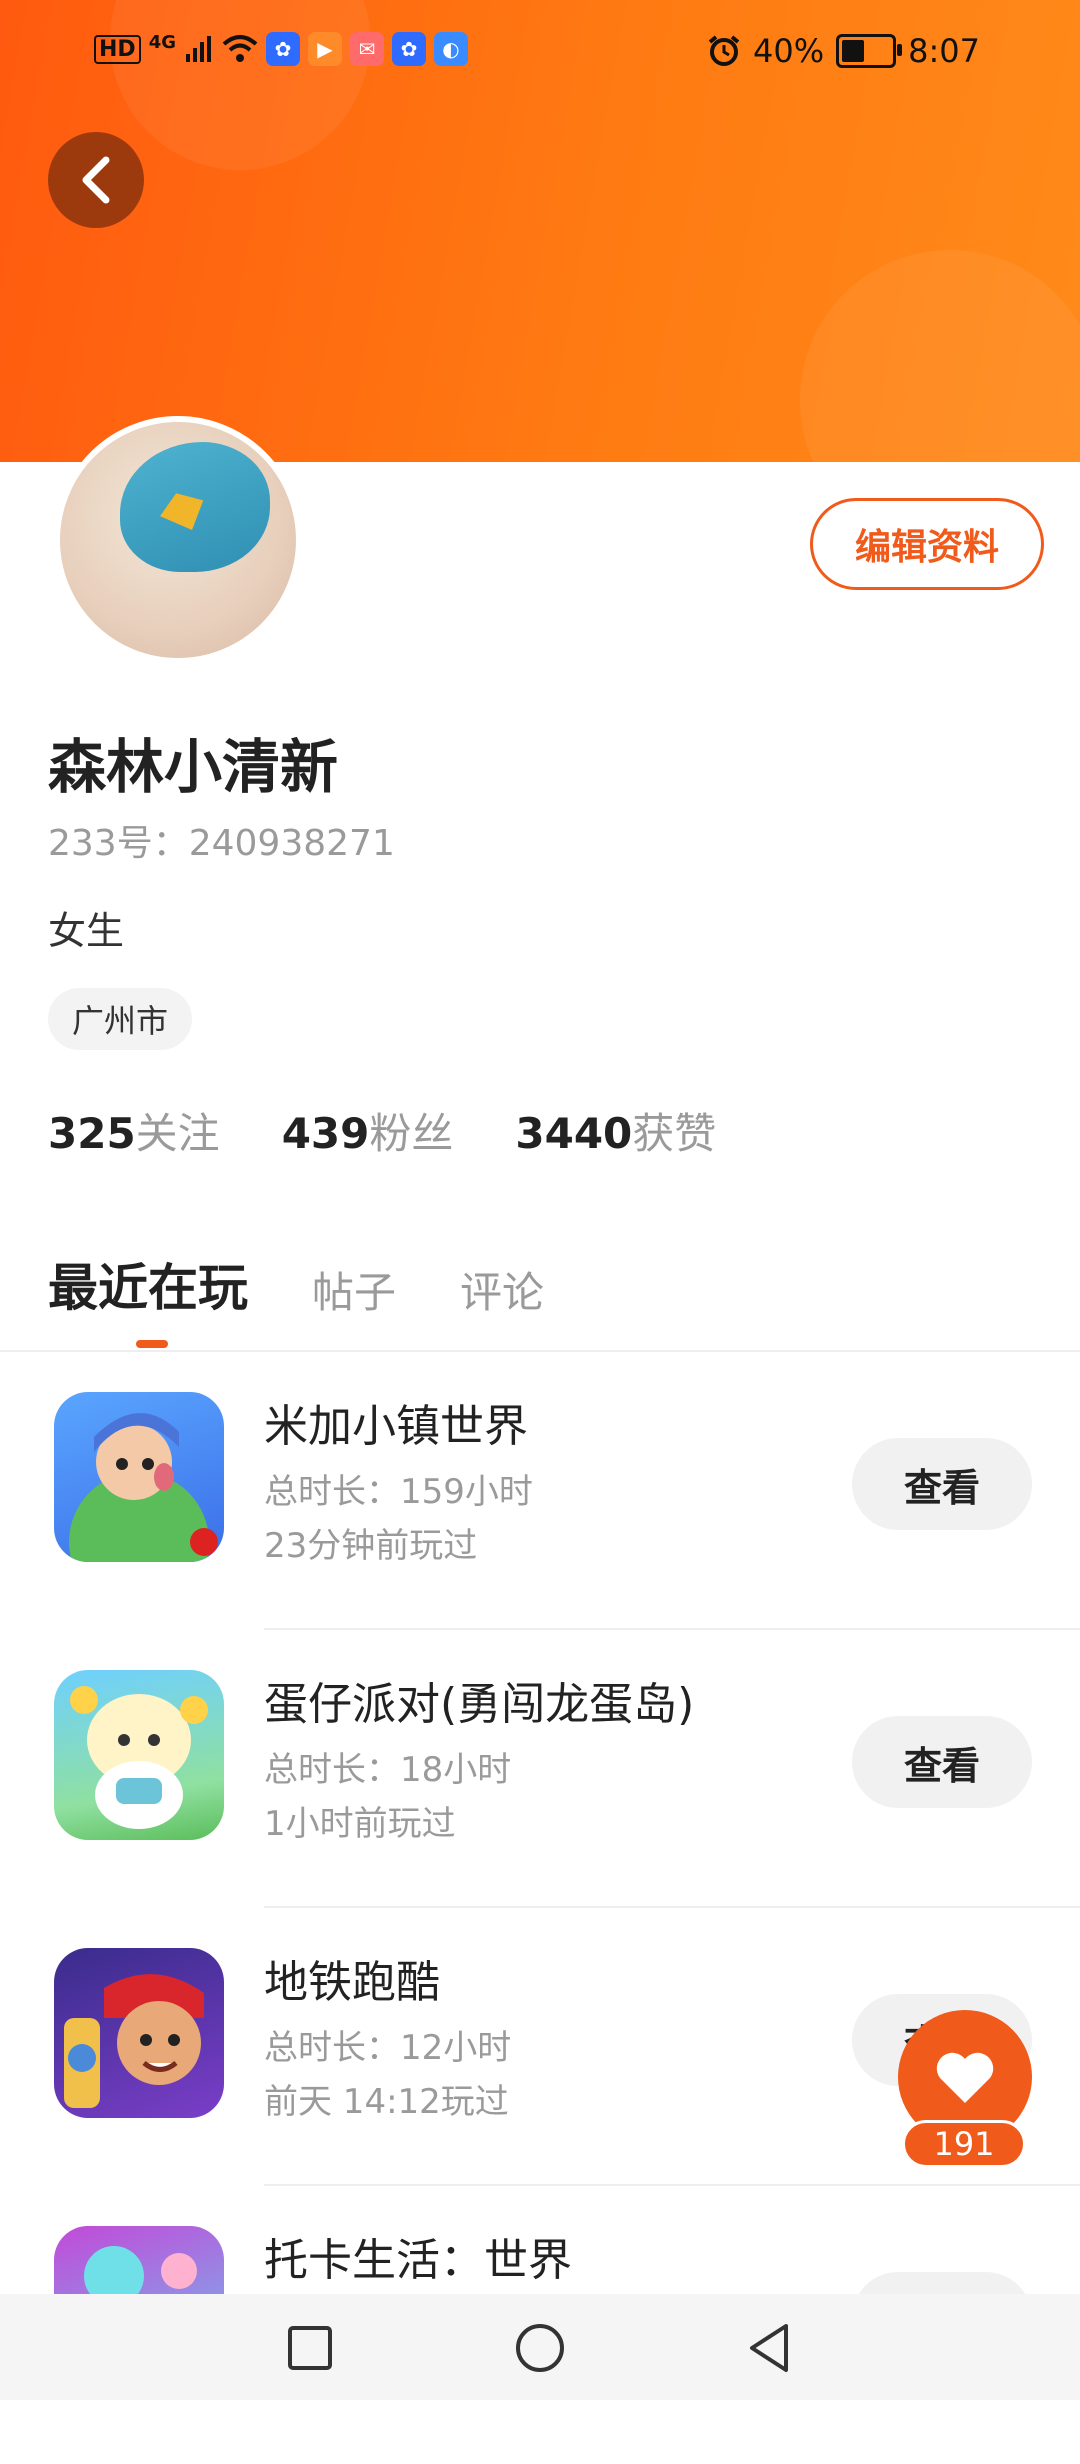 This screenshot has width=1080, height=2464. Describe the element at coordinates (869, 51) in the screenshot. I see `battery-icon` at that location.